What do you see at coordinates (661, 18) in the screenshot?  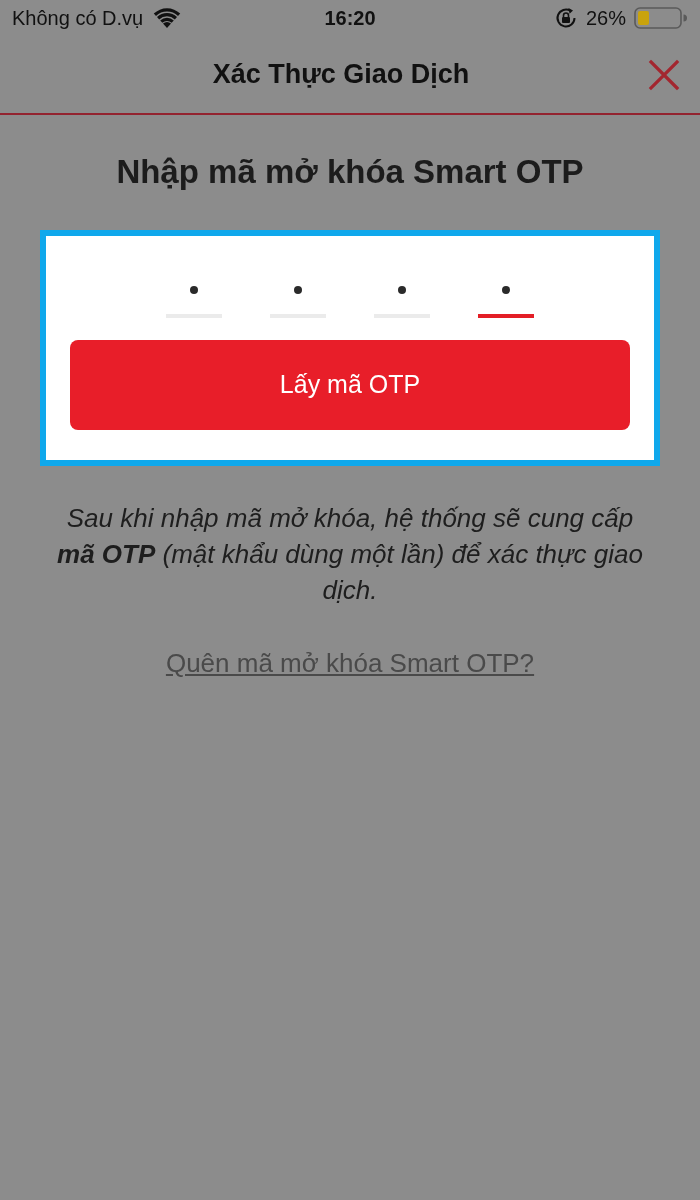 I see `battery-icon` at bounding box center [661, 18].